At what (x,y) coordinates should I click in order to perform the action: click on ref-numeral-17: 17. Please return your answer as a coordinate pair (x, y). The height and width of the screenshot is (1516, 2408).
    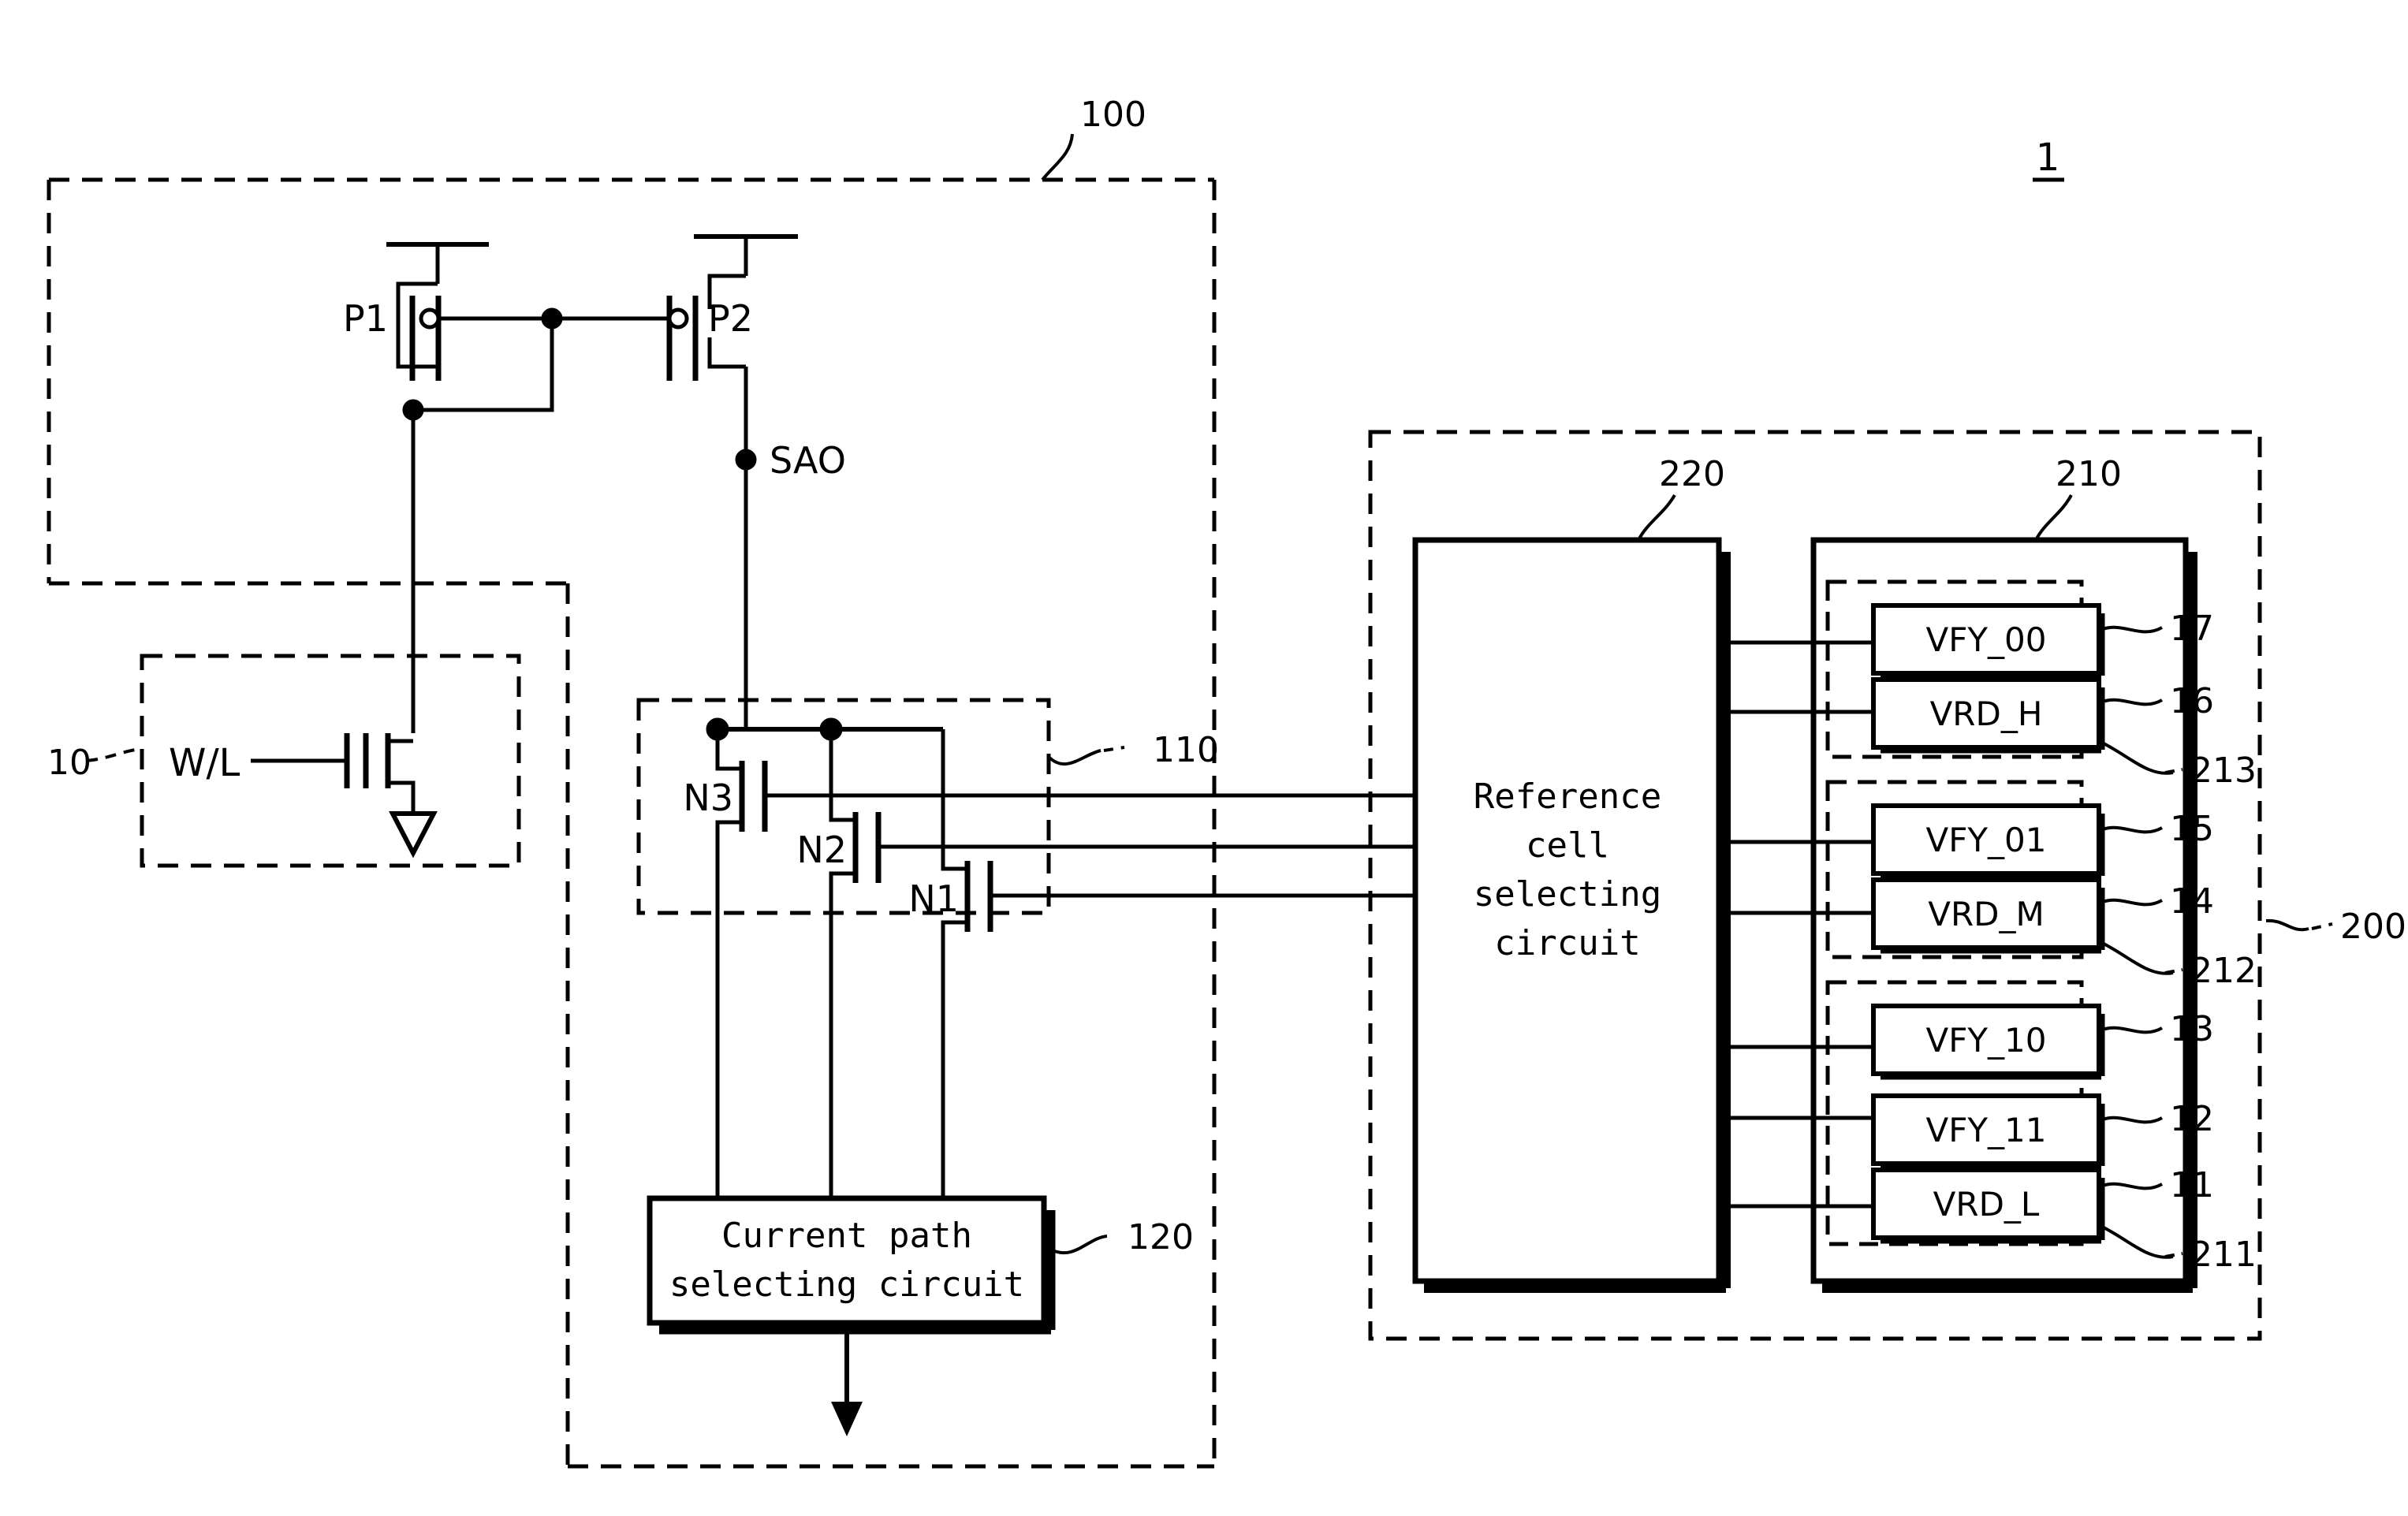
    Looking at the image, I should click on (2192, 629).